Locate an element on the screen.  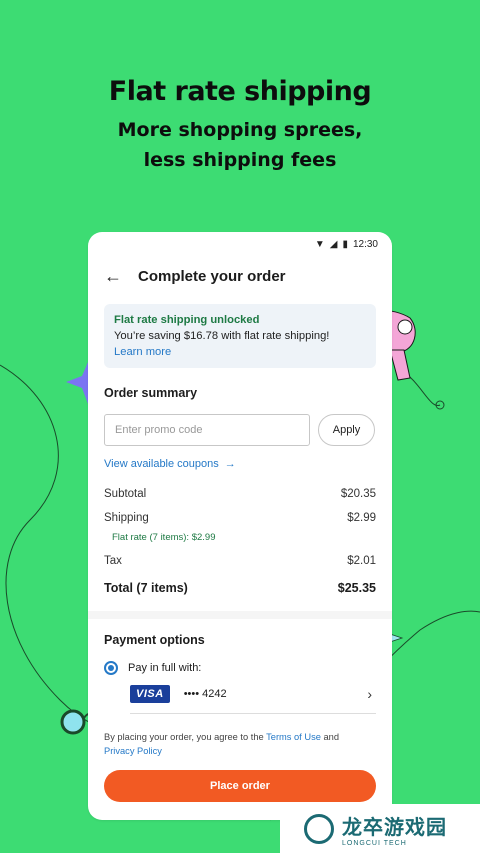
status-time: 12:30 is located at coordinates (365, 244).